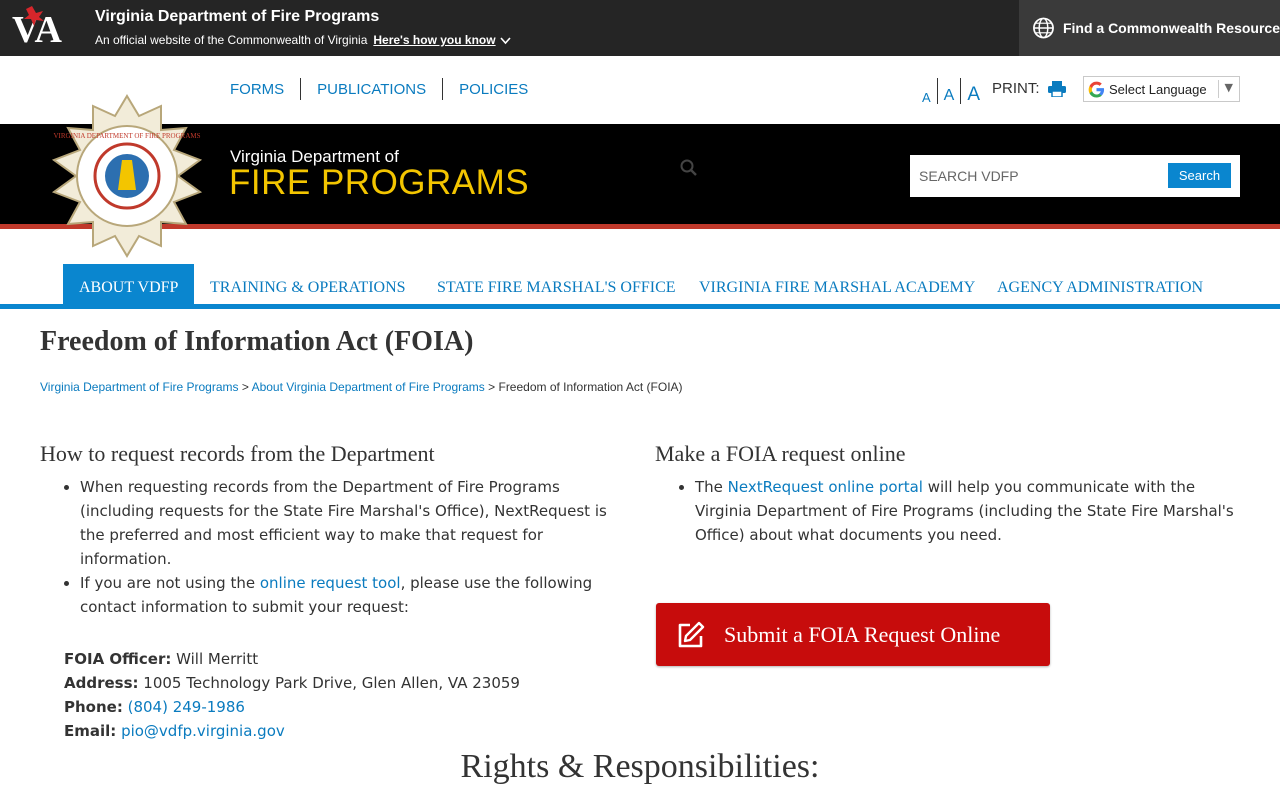  Describe the element at coordinates (344, 731) in the screenshot. I see `contact-email: Email: pio@vdfp.virginia.gov` at that location.